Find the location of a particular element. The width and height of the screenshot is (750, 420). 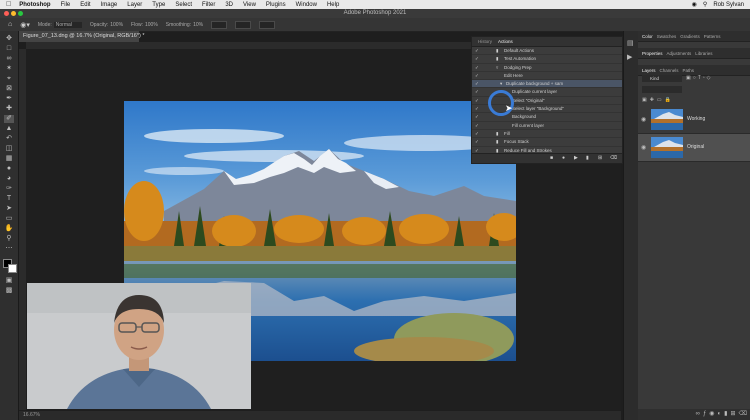

zoom-window-icon is located at coordinates (20, 13).